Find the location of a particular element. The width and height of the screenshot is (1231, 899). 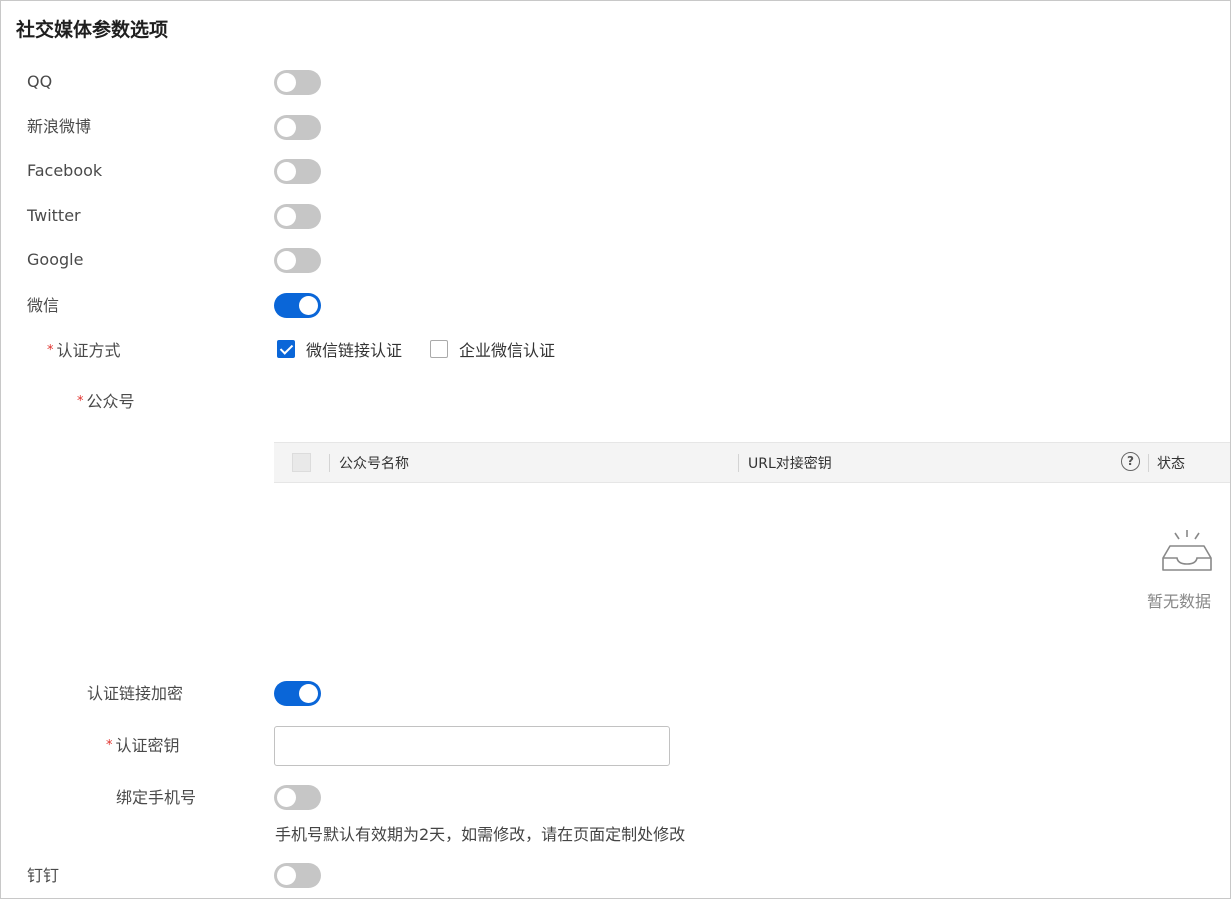

link-encryption-label: 认证链接加密 is located at coordinates (135, 693).